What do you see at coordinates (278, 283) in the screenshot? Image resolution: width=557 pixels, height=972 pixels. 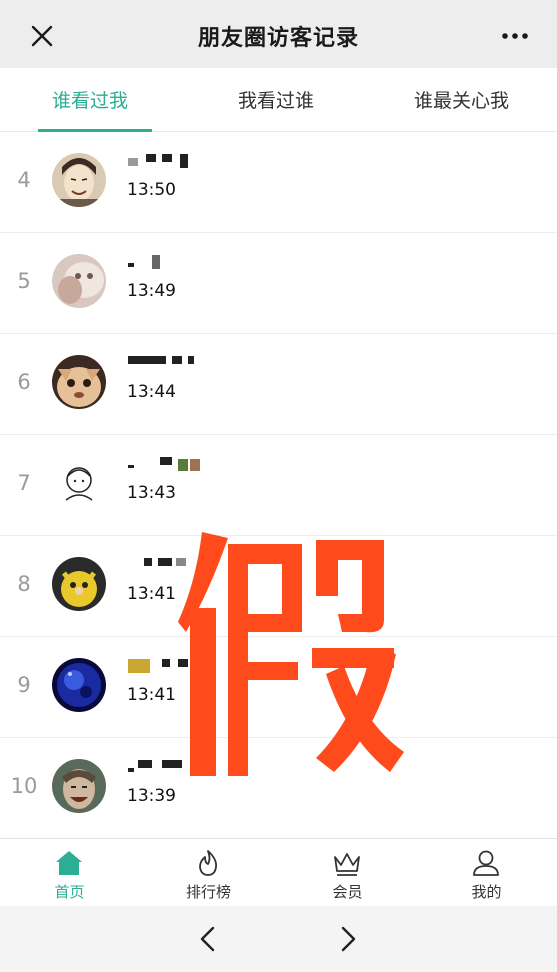 I see `list-item: 5 13:49` at bounding box center [278, 283].